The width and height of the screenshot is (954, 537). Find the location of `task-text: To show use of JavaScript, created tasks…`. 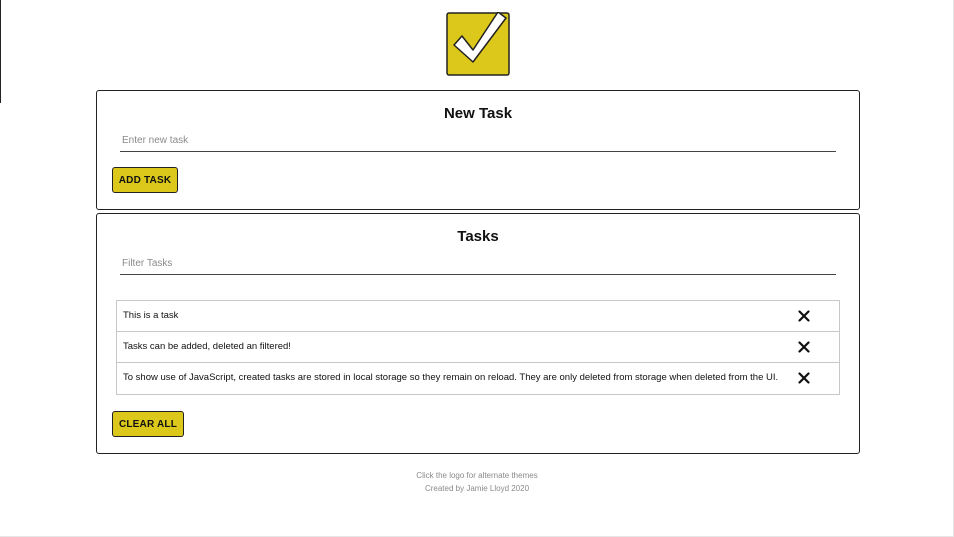

task-text: To show use of JavaScript, created tasks… is located at coordinates (451, 377).